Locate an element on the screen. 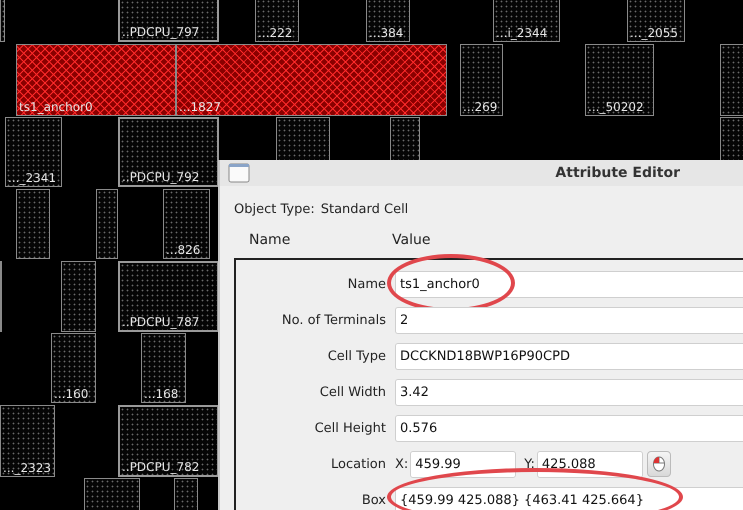 The image size is (743, 510). cell-label: ...1827 is located at coordinates (199, 107).